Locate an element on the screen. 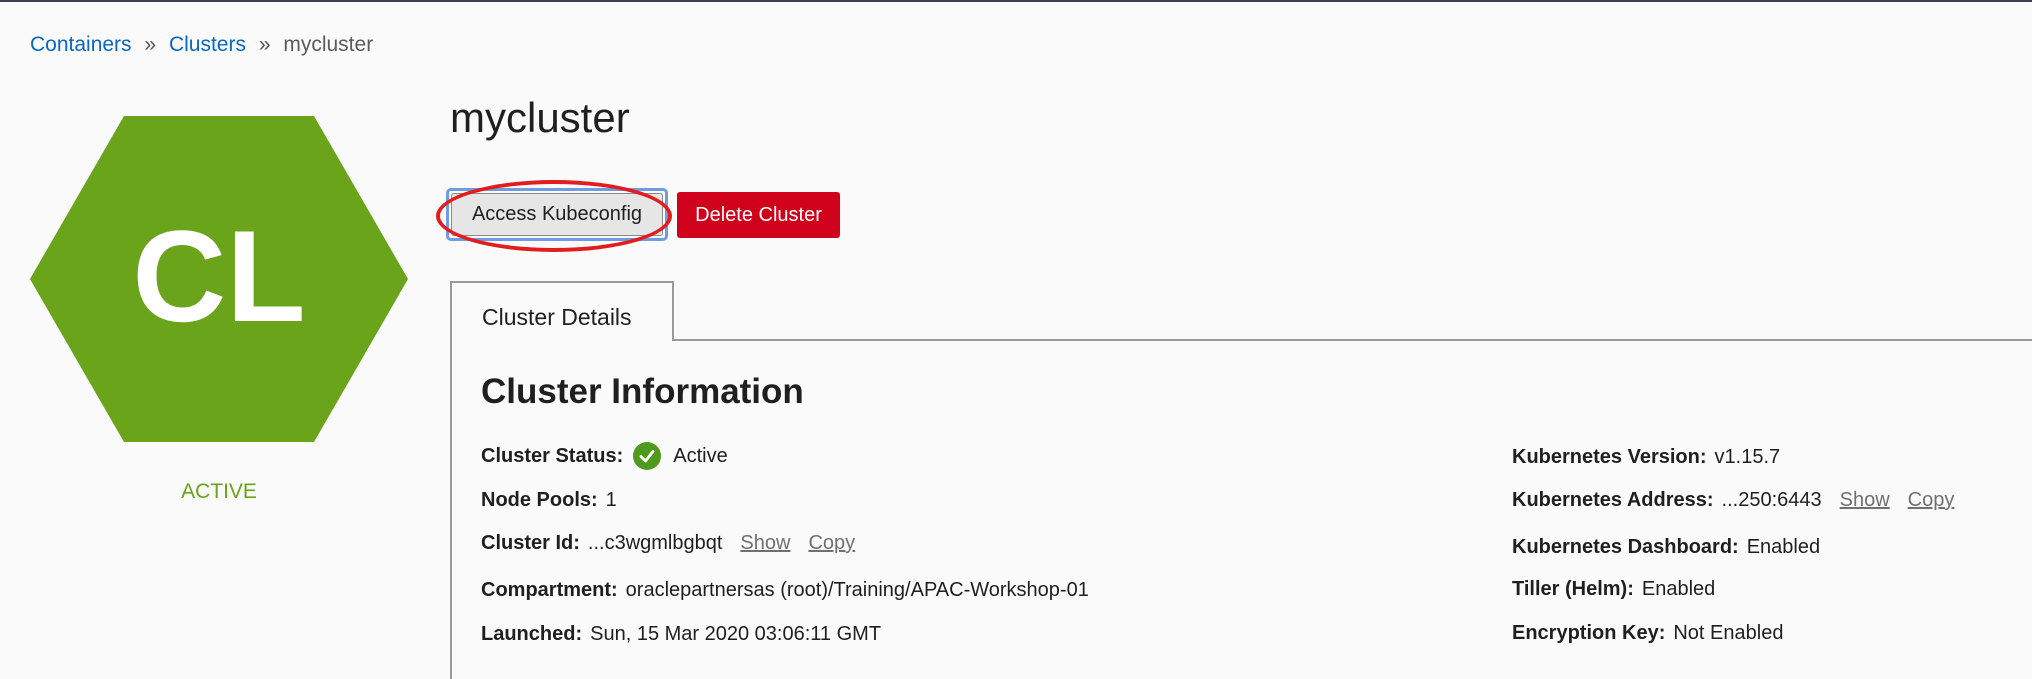  launched-field: Launched: Sun, 15 Mar 2020 03:06:11 GMT is located at coordinates (681, 634).